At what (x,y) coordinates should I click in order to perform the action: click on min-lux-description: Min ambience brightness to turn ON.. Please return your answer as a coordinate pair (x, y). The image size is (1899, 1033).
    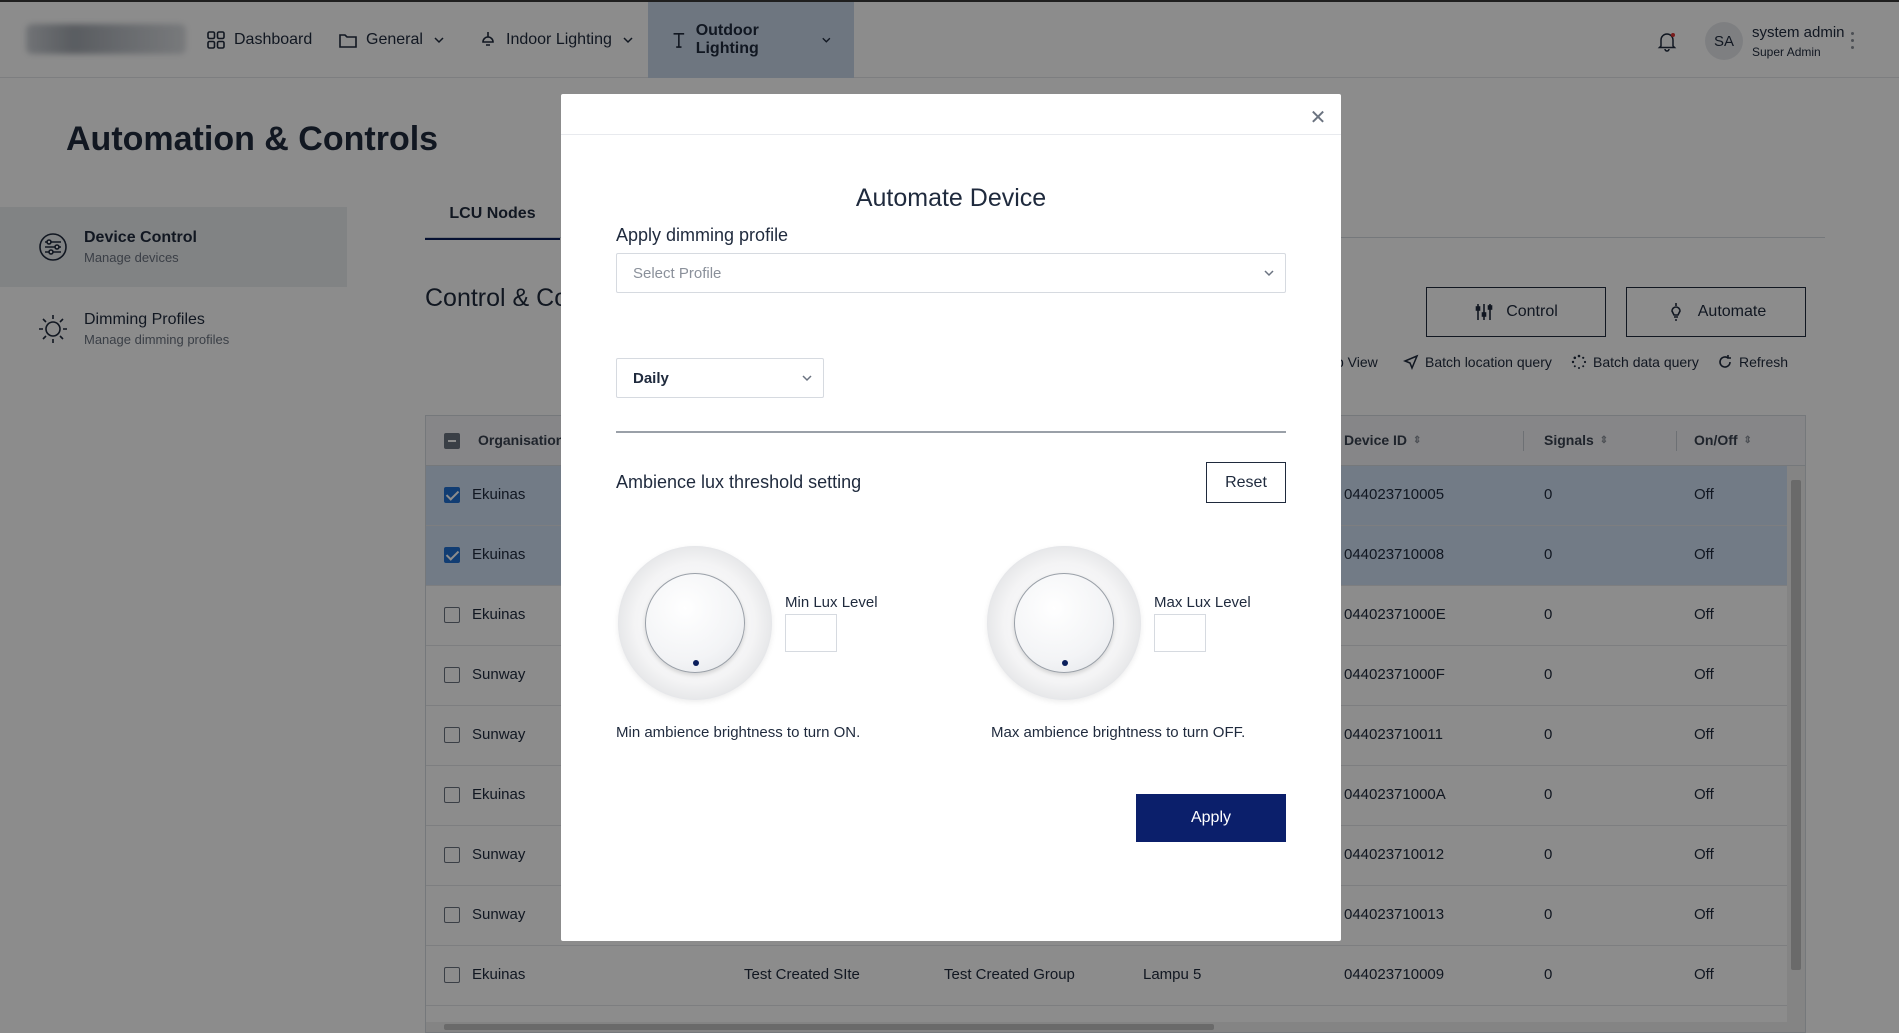
    Looking at the image, I should click on (738, 732).